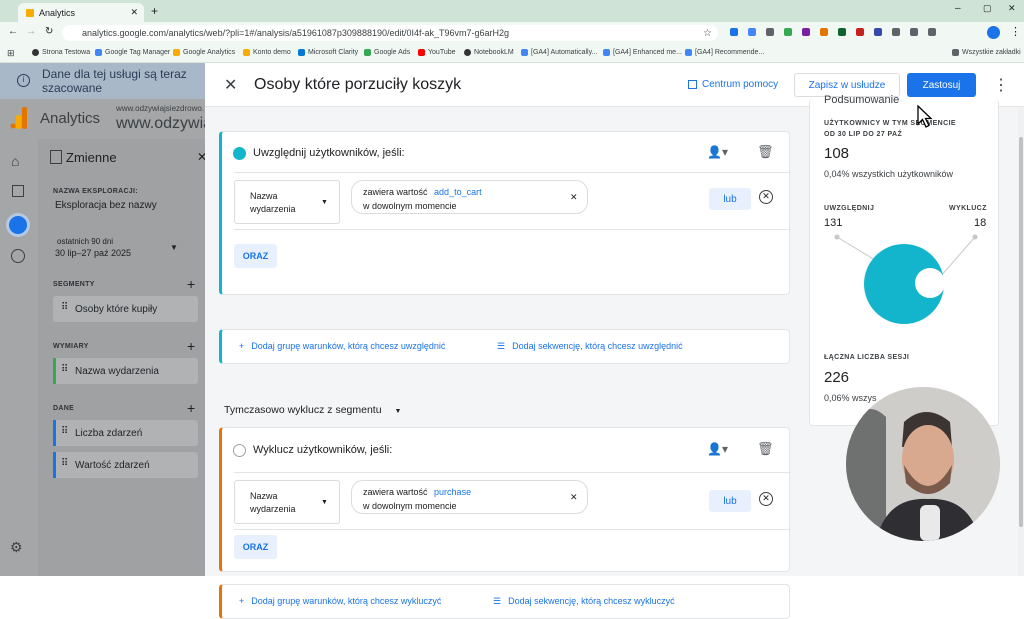  I want to click on apps-icon: ⊞, so click(11, 53).